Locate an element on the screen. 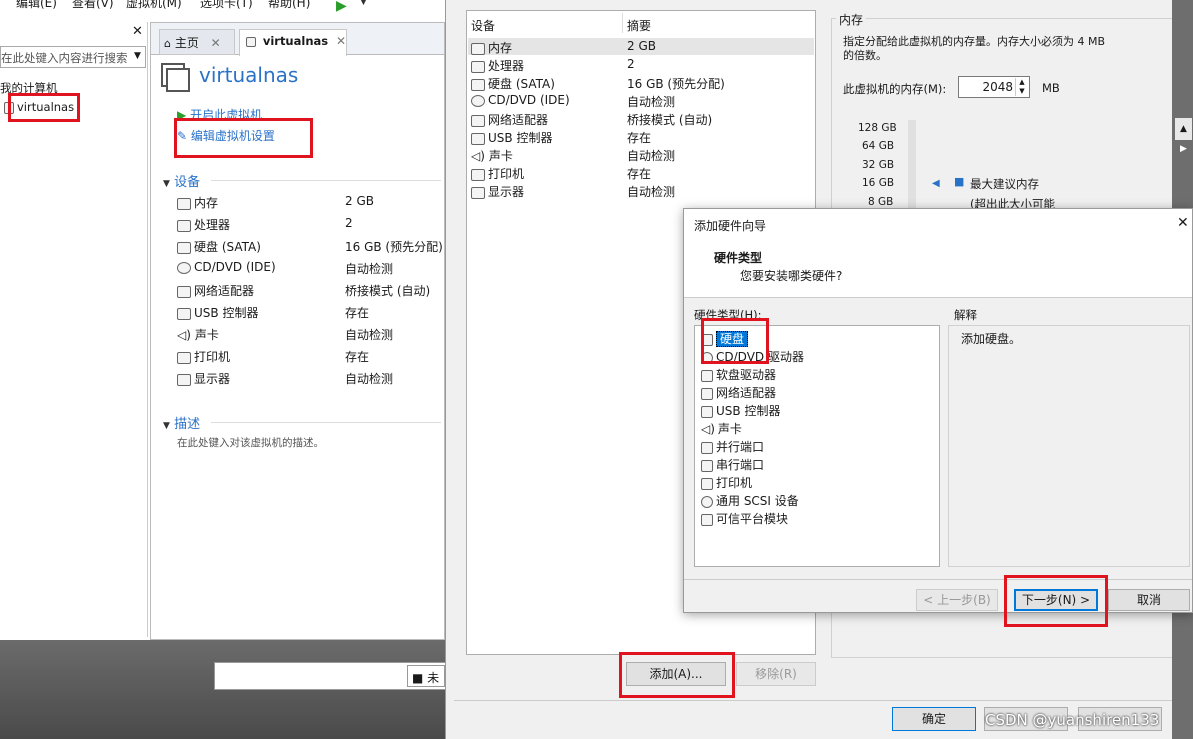 This screenshot has width=1193, height=739. hard-disk-icon is located at coordinates (707, 339).